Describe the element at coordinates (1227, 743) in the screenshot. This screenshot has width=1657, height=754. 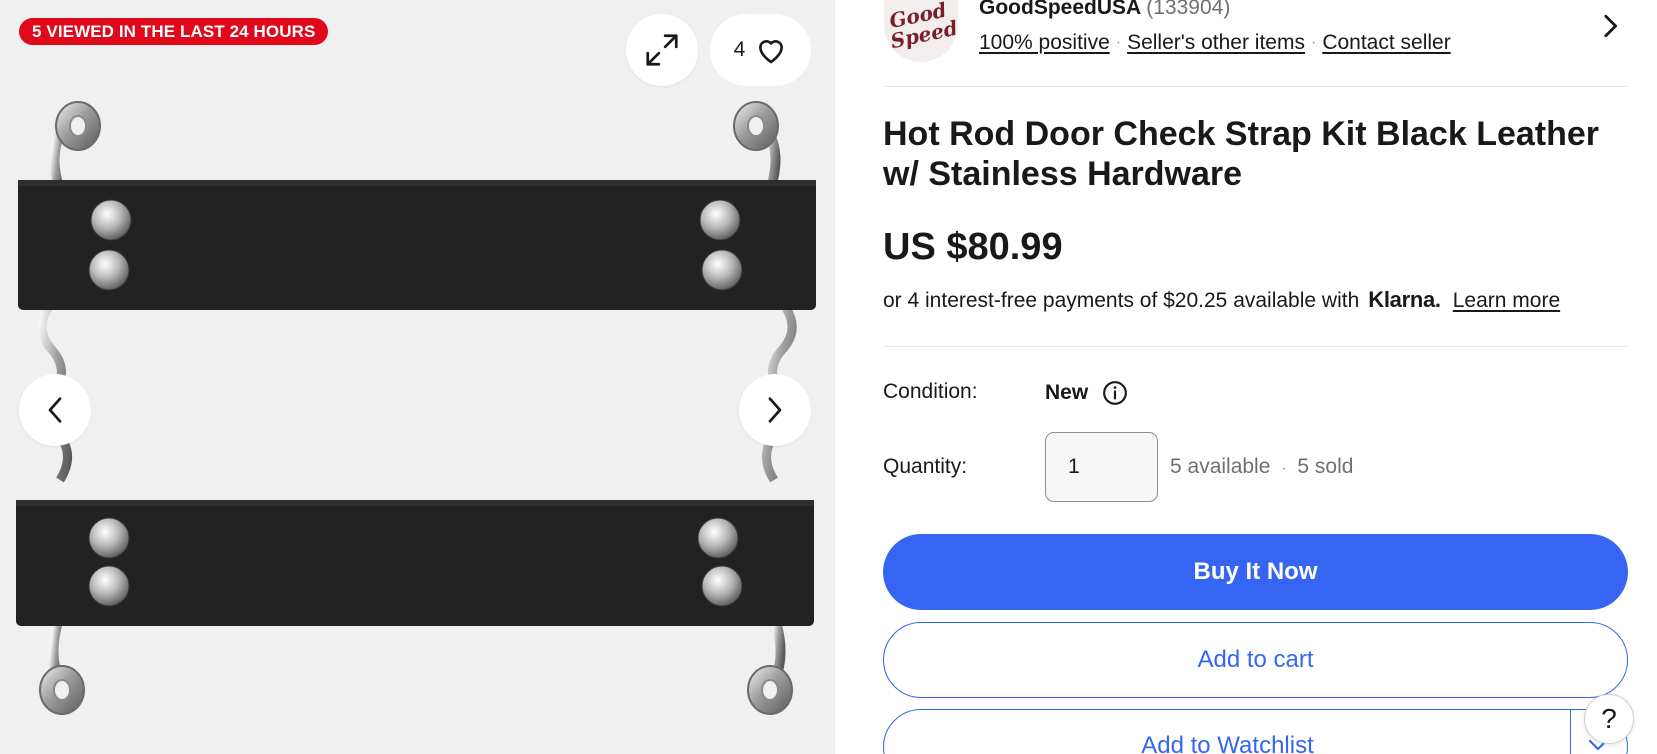
I see `add-to-watchlist-label: Add to Watchlist` at that location.